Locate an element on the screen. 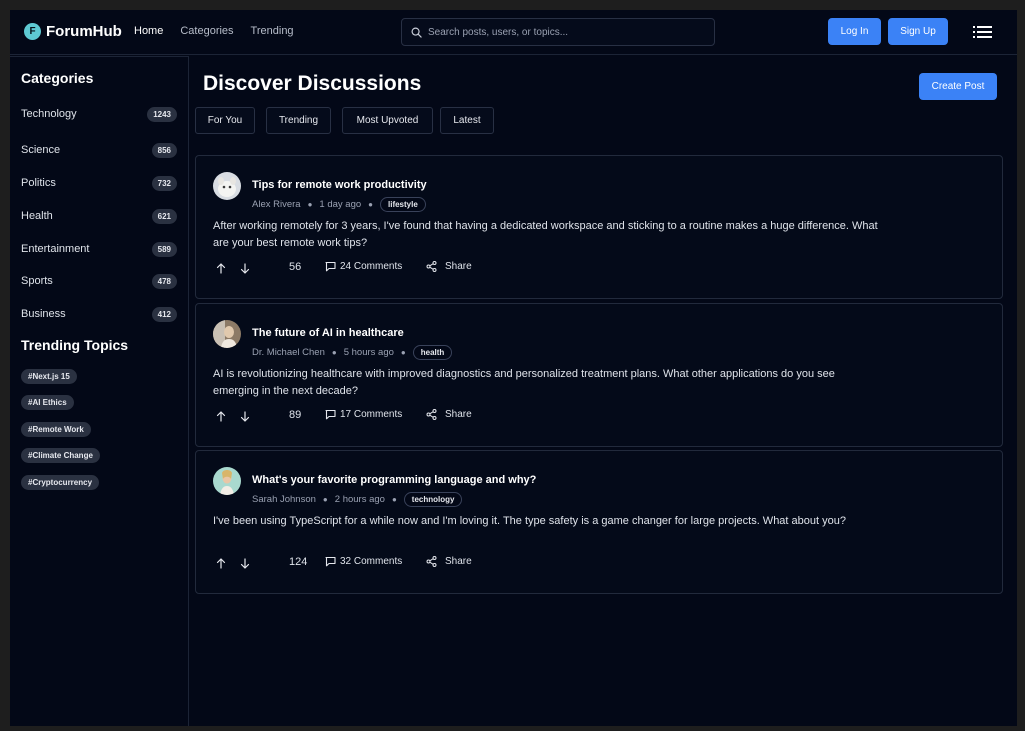 Image resolution: width=1025 pixels, height=731 pixels. sidebar-item-entertainment: Entertainment 589 is located at coordinates (99, 249).